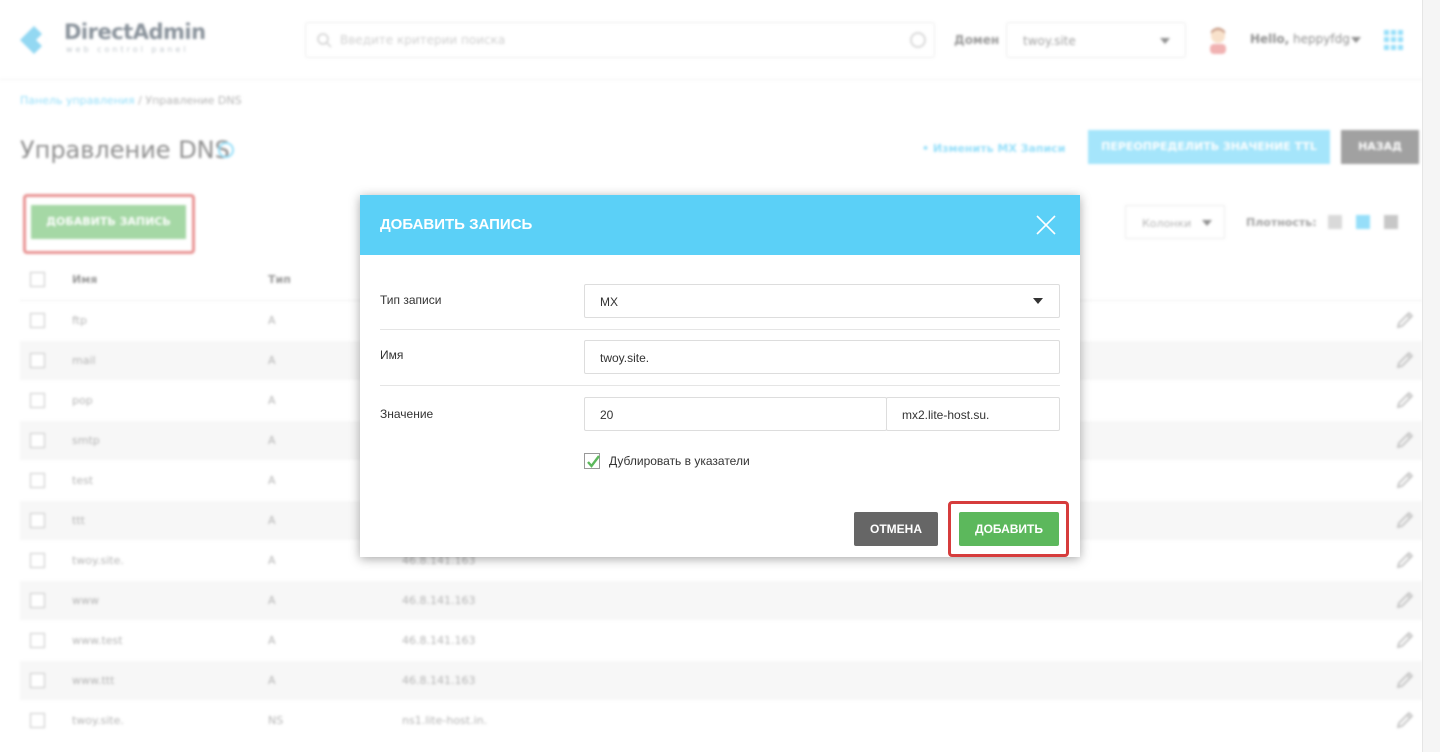 This screenshot has height=752, width=1440. I want to click on record-type-value: MX, so click(609, 302).